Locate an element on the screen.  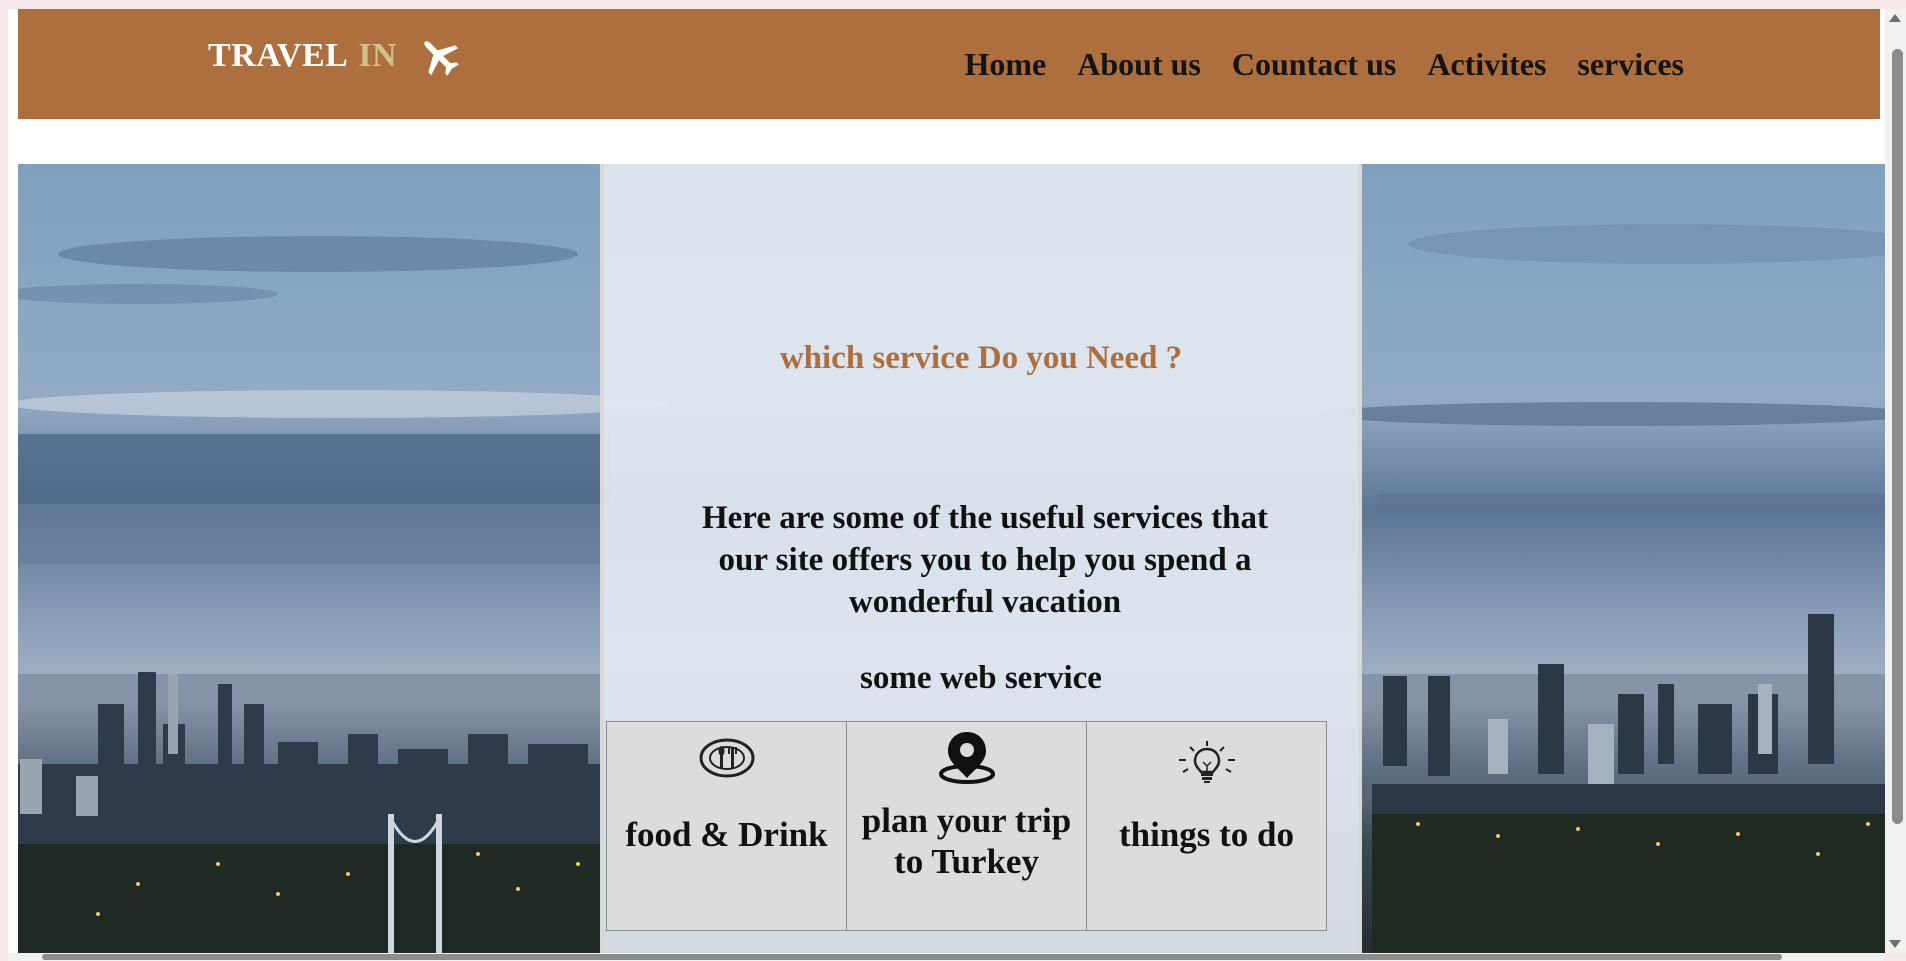
horizontal-scrollbar is located at coordinates (946, 957).